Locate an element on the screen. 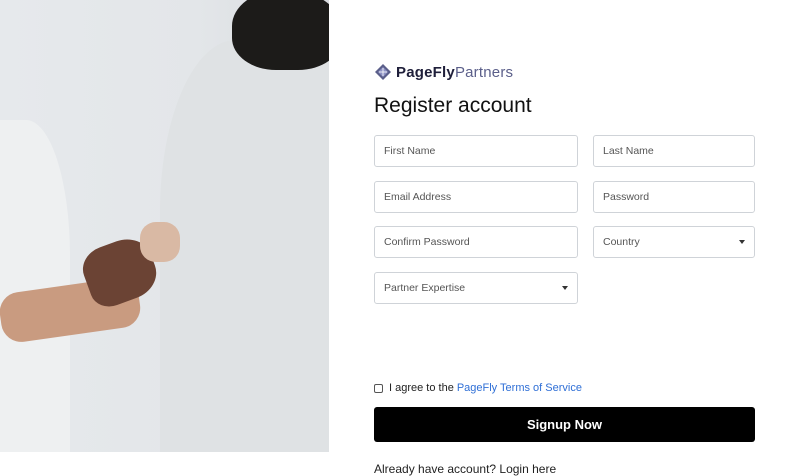 This screenshot has width=800, height=476. page-title: Register account is located at coordinates (453, 105).